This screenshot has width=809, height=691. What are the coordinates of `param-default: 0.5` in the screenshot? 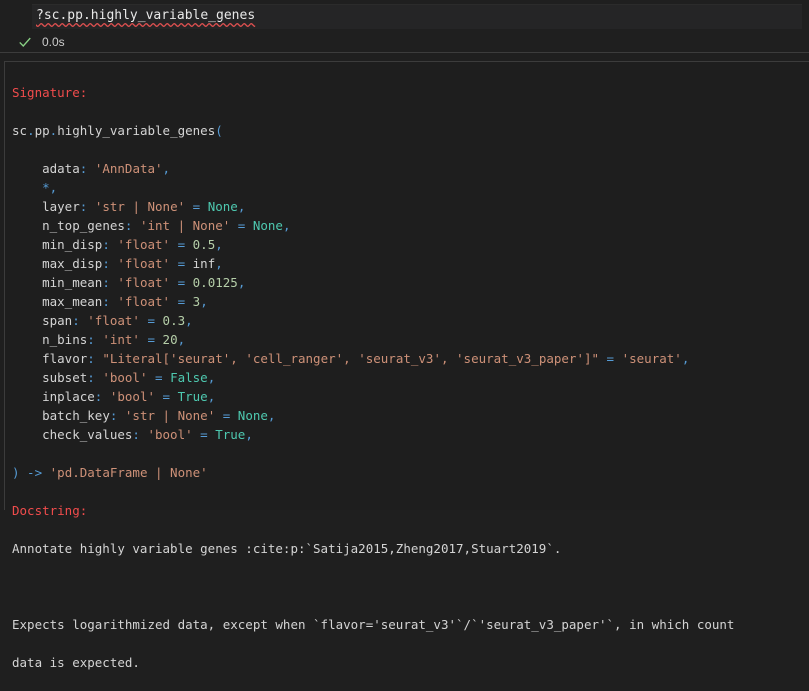 It's located at (204, 244).